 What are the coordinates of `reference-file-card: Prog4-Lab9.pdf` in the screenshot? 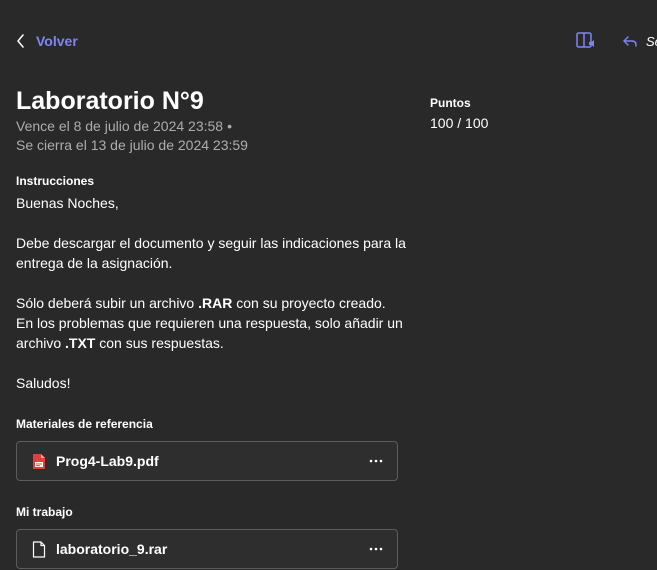 It's located at (207, 461).